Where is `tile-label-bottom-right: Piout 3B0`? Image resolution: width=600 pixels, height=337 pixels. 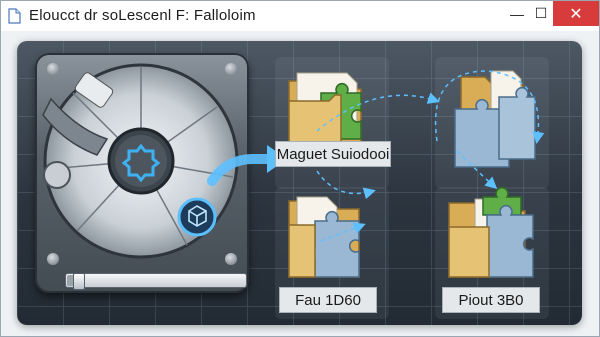
tile-label-bottom-right: Piout 3B0 is located at coordinates (491, 300).